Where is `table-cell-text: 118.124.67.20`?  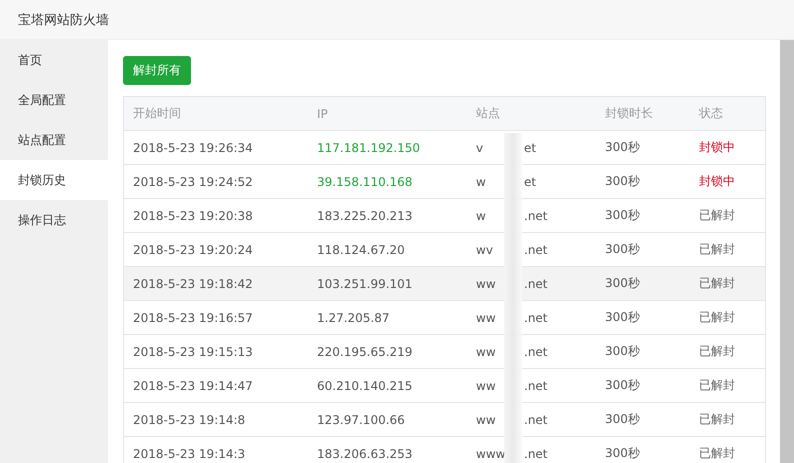
table-cell-text: 118.124.67.20 is located at coordinates (361, 249).